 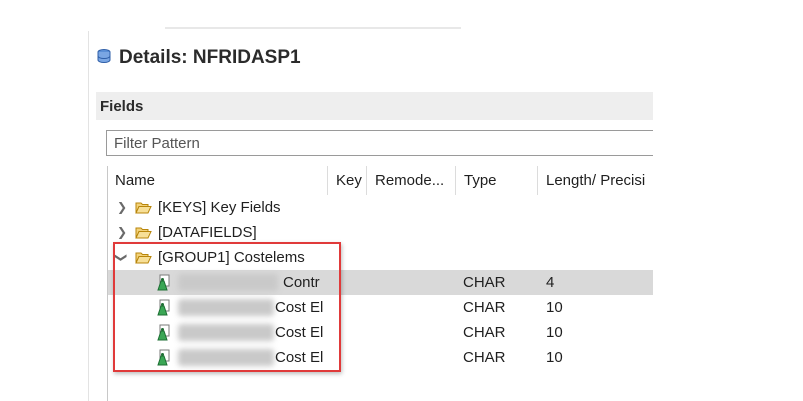 I want to click on column-header-length: Length/ Precisi, so click(x=595, y=180).